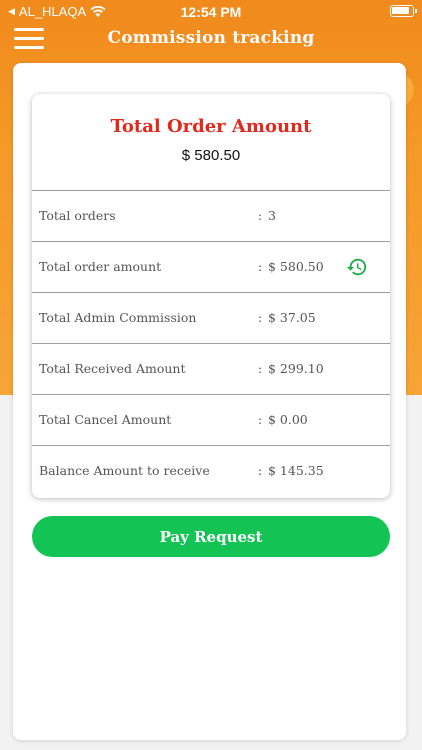 The width and height of the screenshot is (422, 750). I want to click on row-total-orders: Total orders : 3, so click(211, 216).